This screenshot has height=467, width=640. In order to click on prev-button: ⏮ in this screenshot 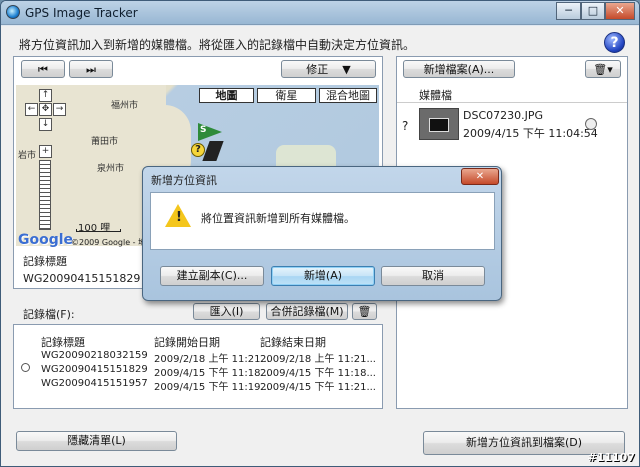, I will do `click(43, 69)`.